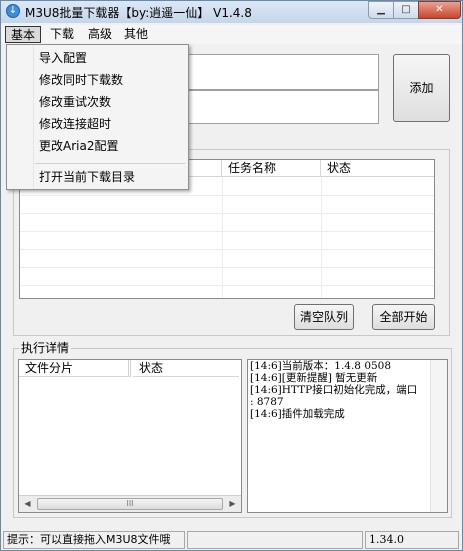 The height and width of the screenshot is (551, 463). I want to click on col-file-segment: 文件分片, so click(75, 368).